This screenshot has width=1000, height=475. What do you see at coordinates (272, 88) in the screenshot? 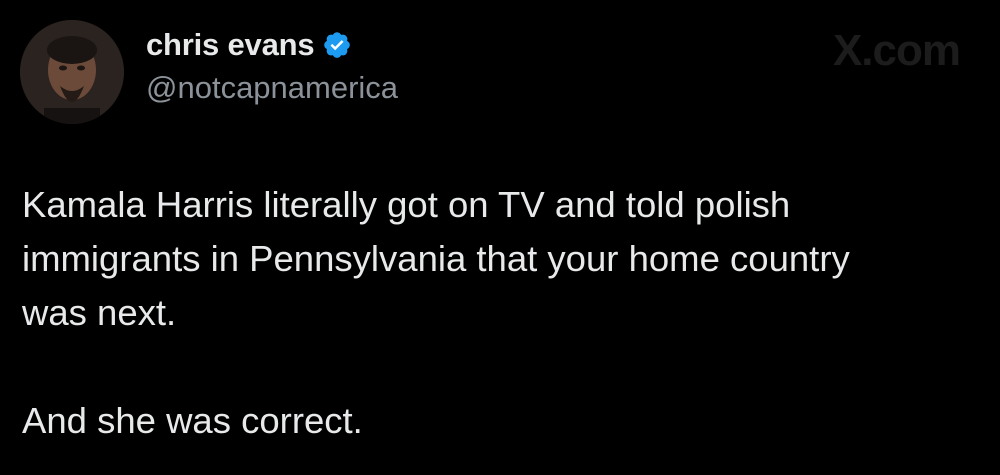
I see `author-handle: @notcapnamerica` at bounding box center [272, 88].